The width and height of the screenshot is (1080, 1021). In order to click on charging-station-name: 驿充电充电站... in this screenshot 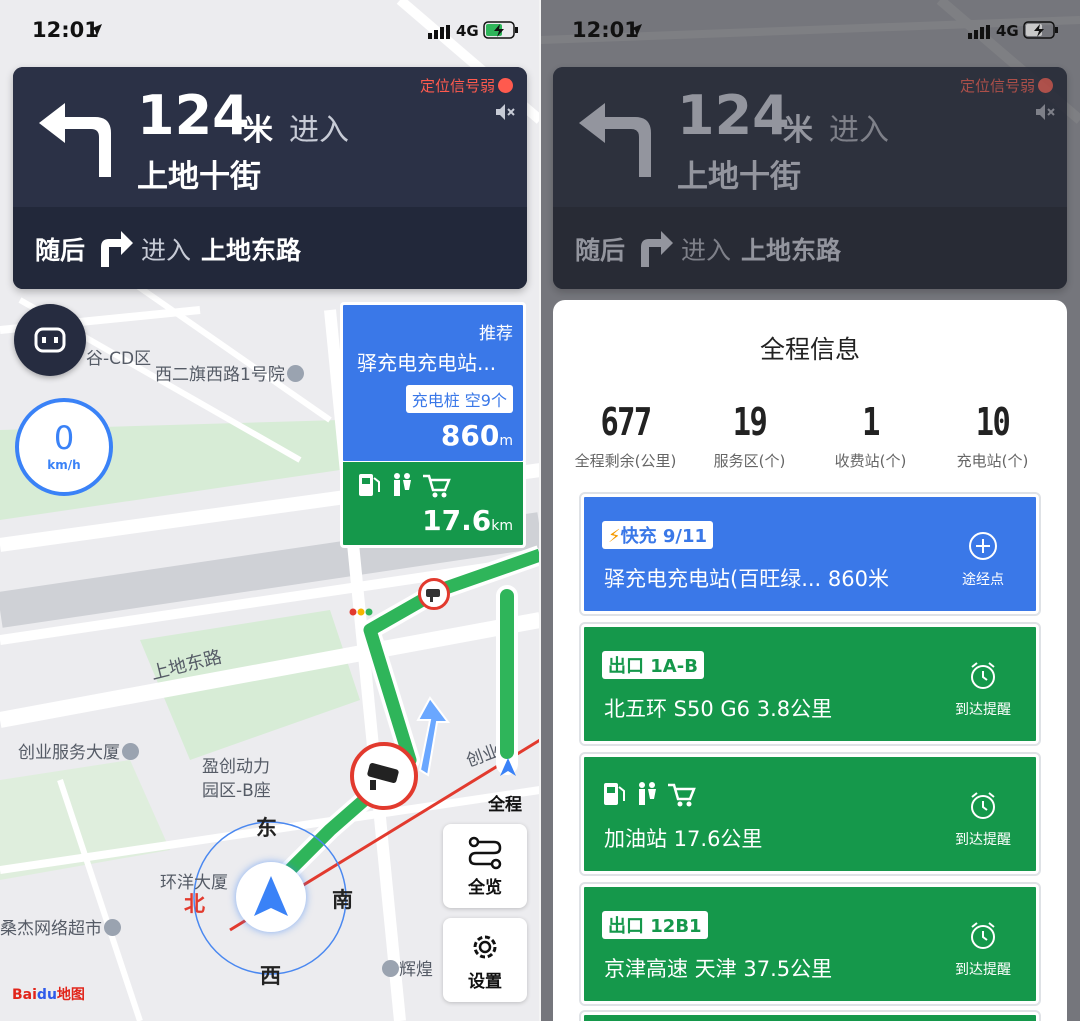, I will do `click(427, 363)`.